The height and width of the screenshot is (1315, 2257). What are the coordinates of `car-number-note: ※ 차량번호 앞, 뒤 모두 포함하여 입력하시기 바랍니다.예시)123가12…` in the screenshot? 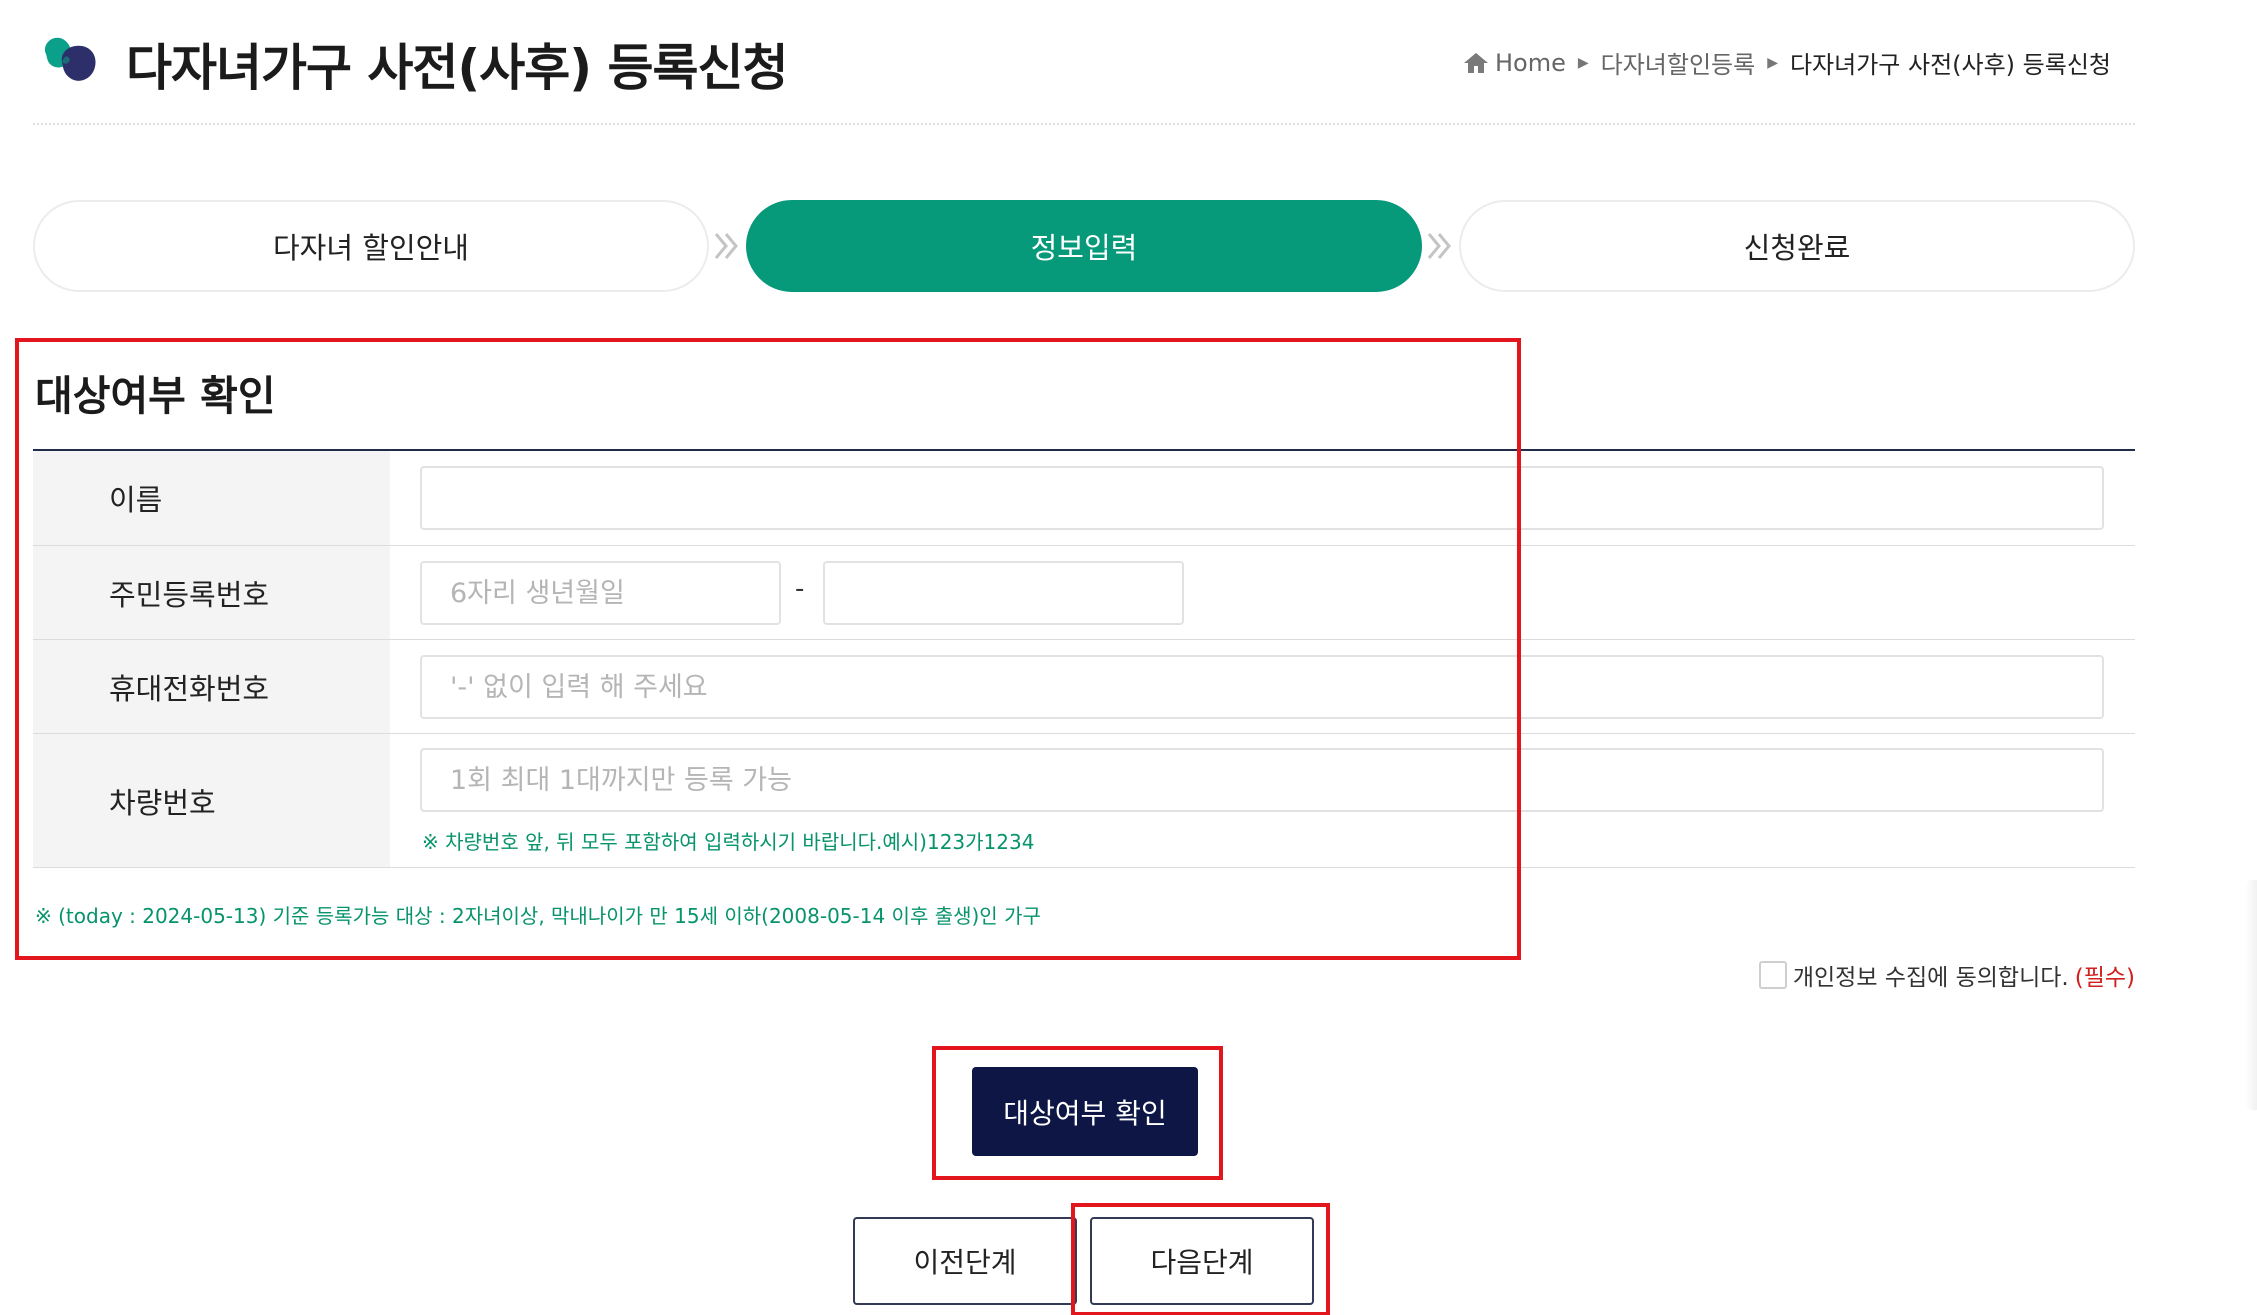 It's located at (728, 842).